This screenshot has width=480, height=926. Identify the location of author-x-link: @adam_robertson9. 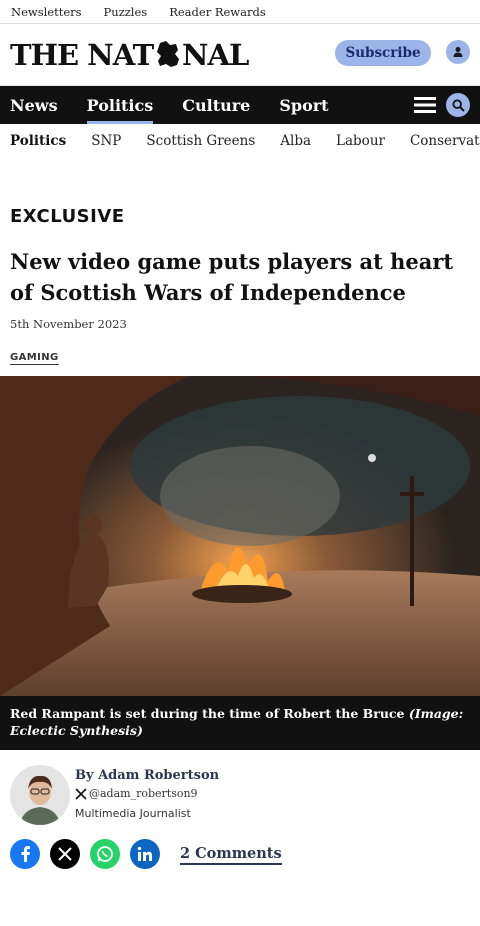
(136, 793).